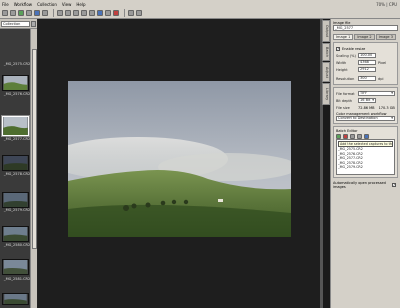 This screenshot has width=400, height=308. Describe the element at coordinates (365, 28) in the screenshot. I see `image-file-field: _MG_2577` at that location.